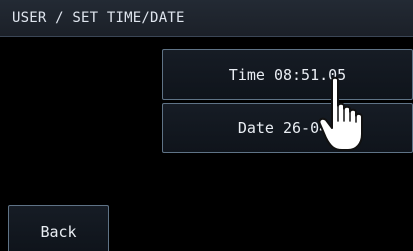 The height and width of the screenshot is (251, 413). What do you see at coordinates (287, 128) in the screenshot?
I see `set-date-button: Date 26-04-` at bounding box center [287, 128].